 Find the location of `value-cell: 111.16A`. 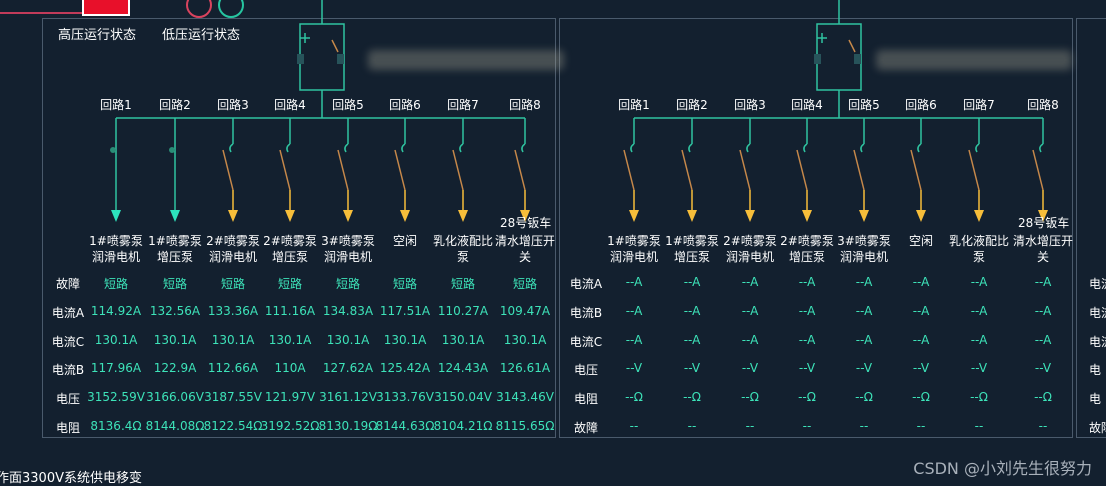

value-cell: 111.16A is located at coordinates (290, 310).